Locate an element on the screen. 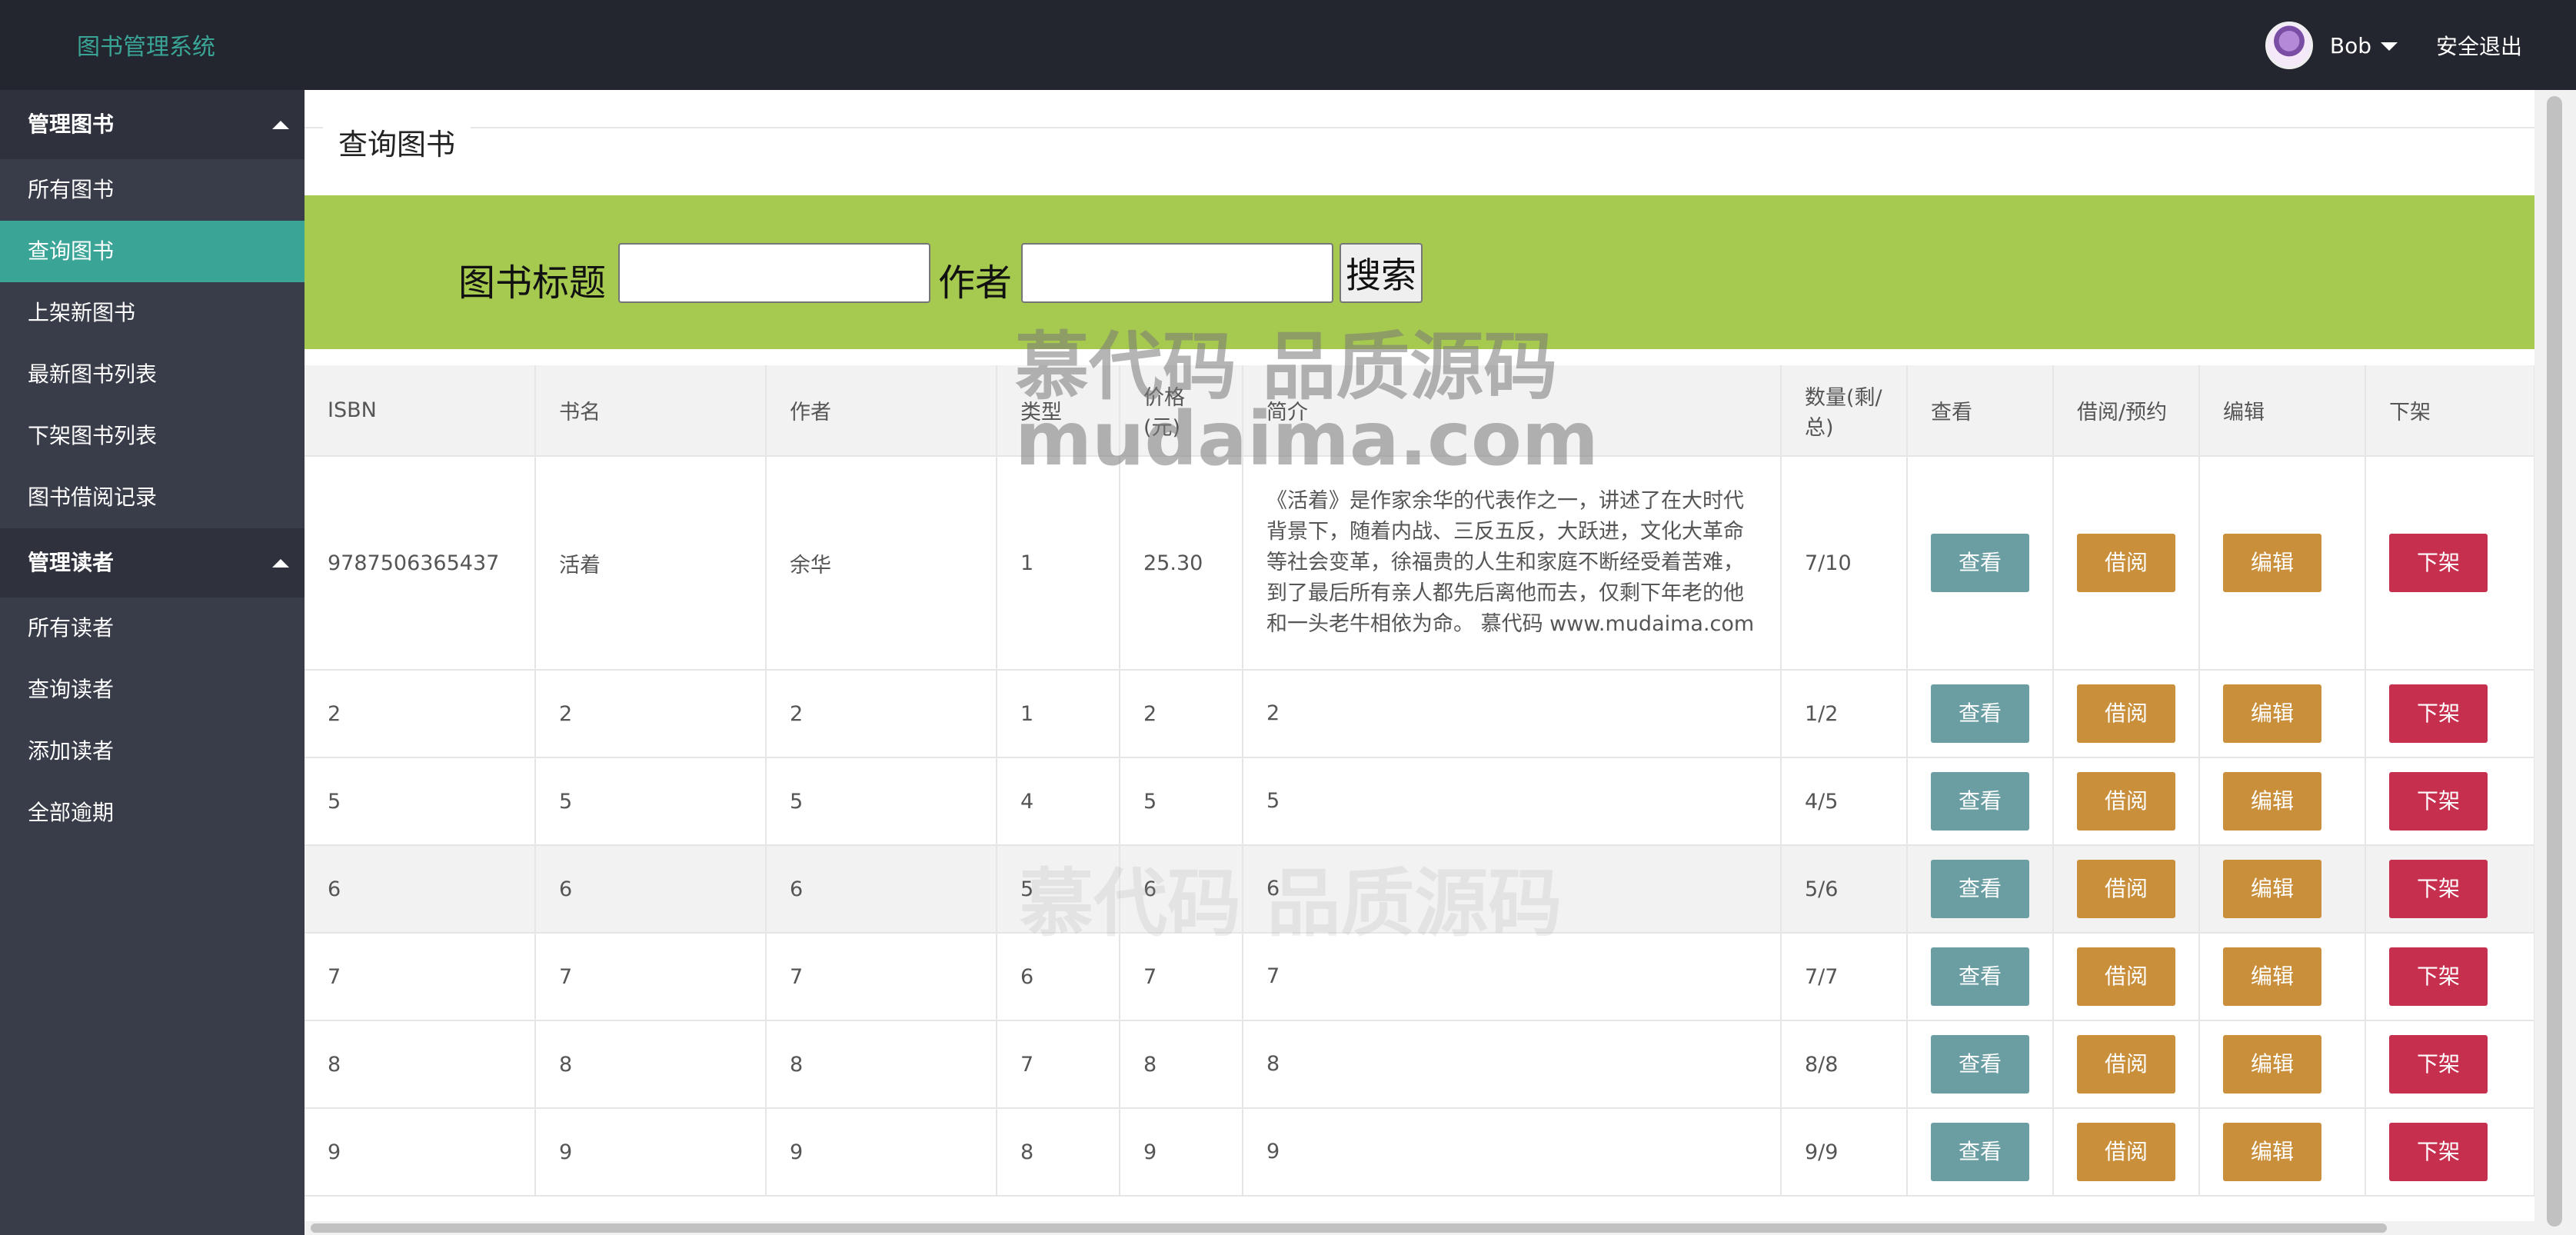 The height and width of the screenshot is (1235, 2576). vertical-scrollbar is located at coordinates (2555, 662).